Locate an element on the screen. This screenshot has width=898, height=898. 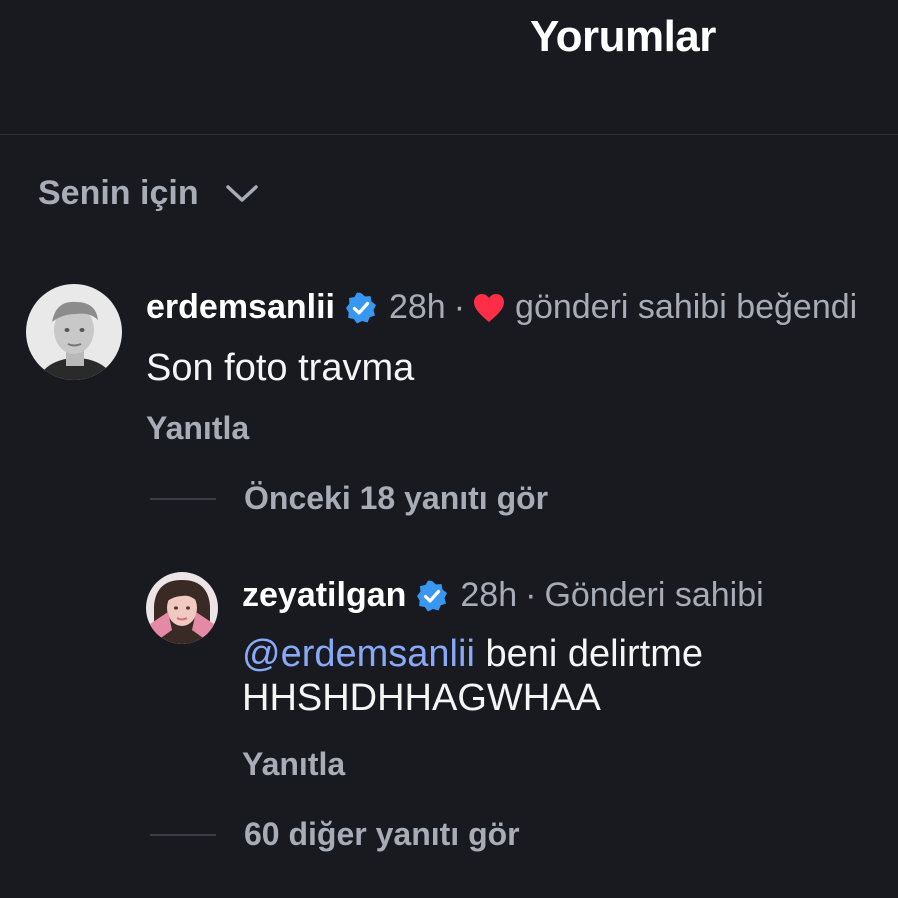
chevron-down-icon is located at coordinates (241, 193).